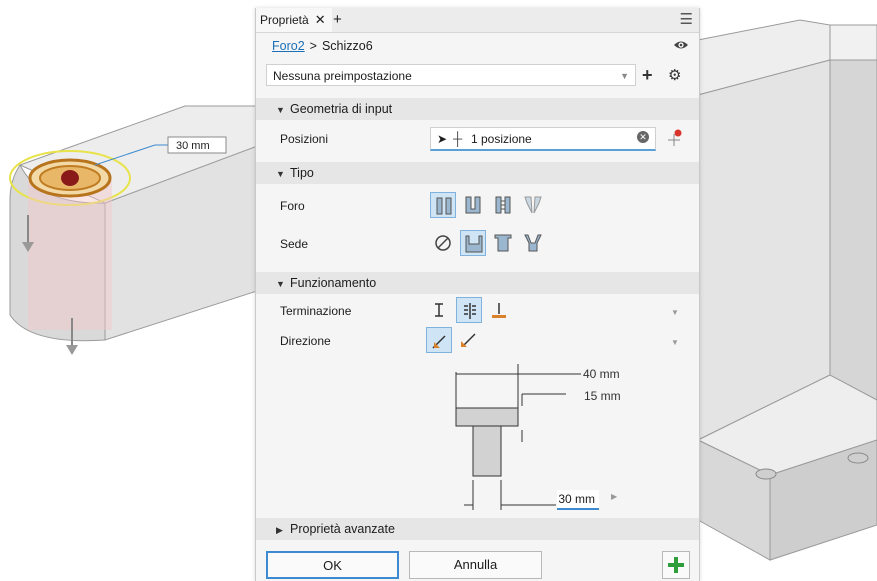 This screenshot has height=581, width=877. What do you see at coordinates (477, 283) in the screenshot?
I see `section-behavior: ▼ Funzionamento` at bounding box center [477, 283].